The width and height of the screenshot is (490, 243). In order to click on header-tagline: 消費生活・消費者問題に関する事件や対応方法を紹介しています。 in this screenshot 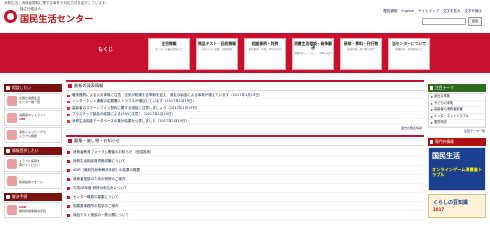, I will do `click(56, 3)`.